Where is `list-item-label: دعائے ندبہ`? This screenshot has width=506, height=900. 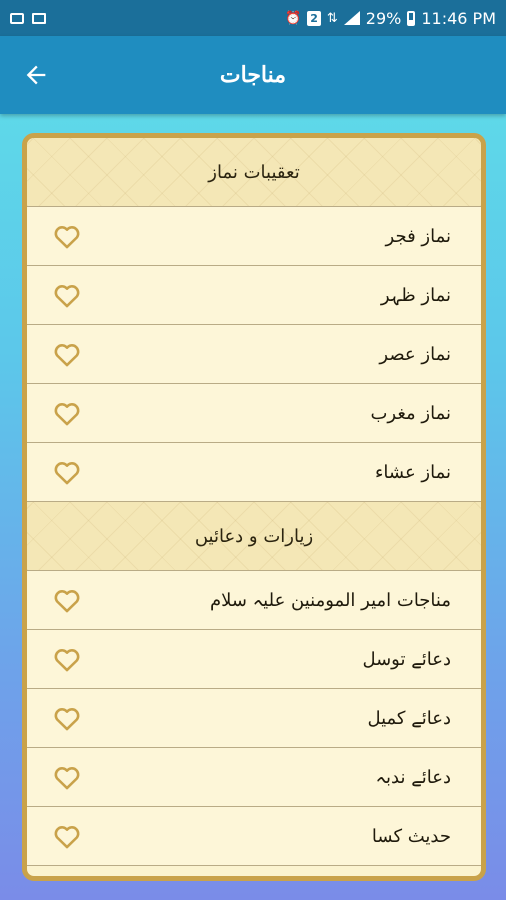 list-item-label: دعائے ندبہ is located at coordinates (413, 777).